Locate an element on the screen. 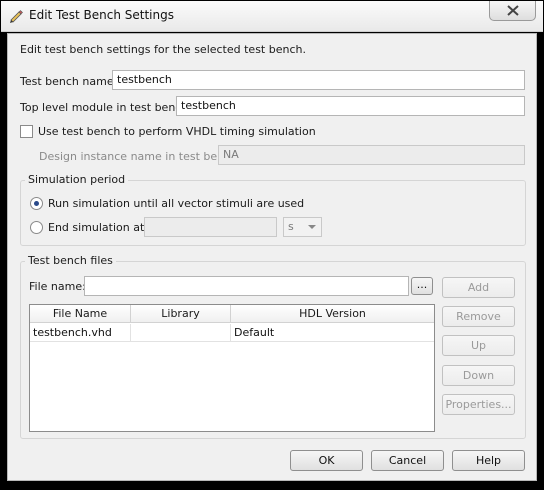 This screenshot has height=490, width=544. design-instance-input: NA is located at coordinates (371, 155).